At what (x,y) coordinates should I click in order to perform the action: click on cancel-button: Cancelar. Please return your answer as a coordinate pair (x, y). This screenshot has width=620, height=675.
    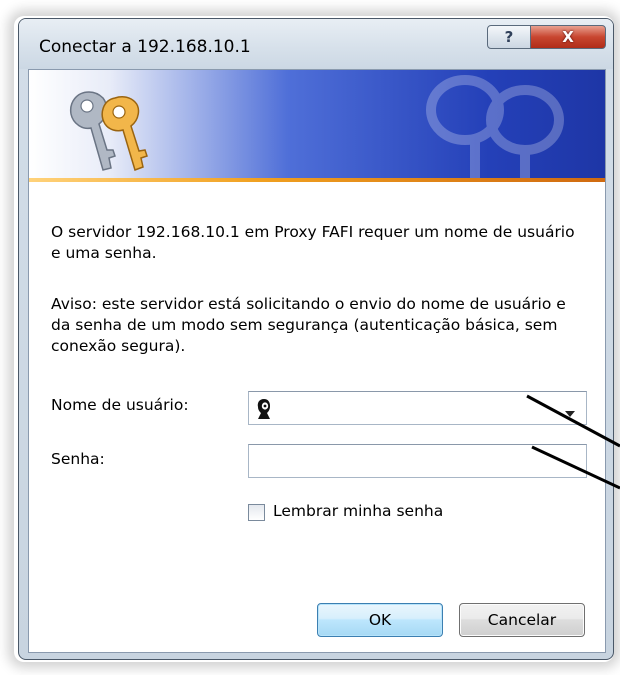
    Looking at the image, I should click on (522, 620).